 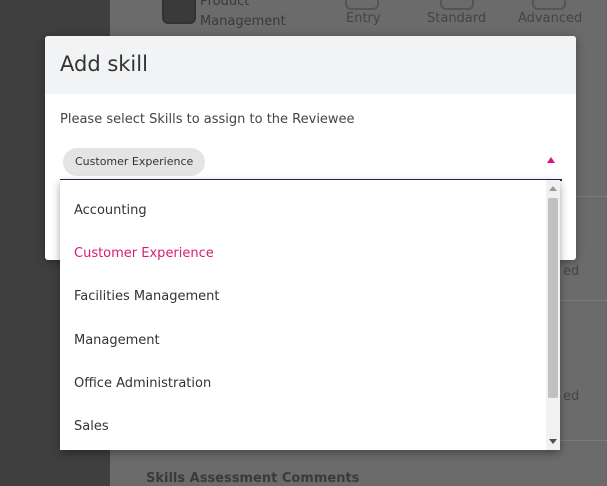 What do you see at coordinates (91, 426) in the screenshot?
I see `option-sales: Sales` at bounding box center [91, 426].